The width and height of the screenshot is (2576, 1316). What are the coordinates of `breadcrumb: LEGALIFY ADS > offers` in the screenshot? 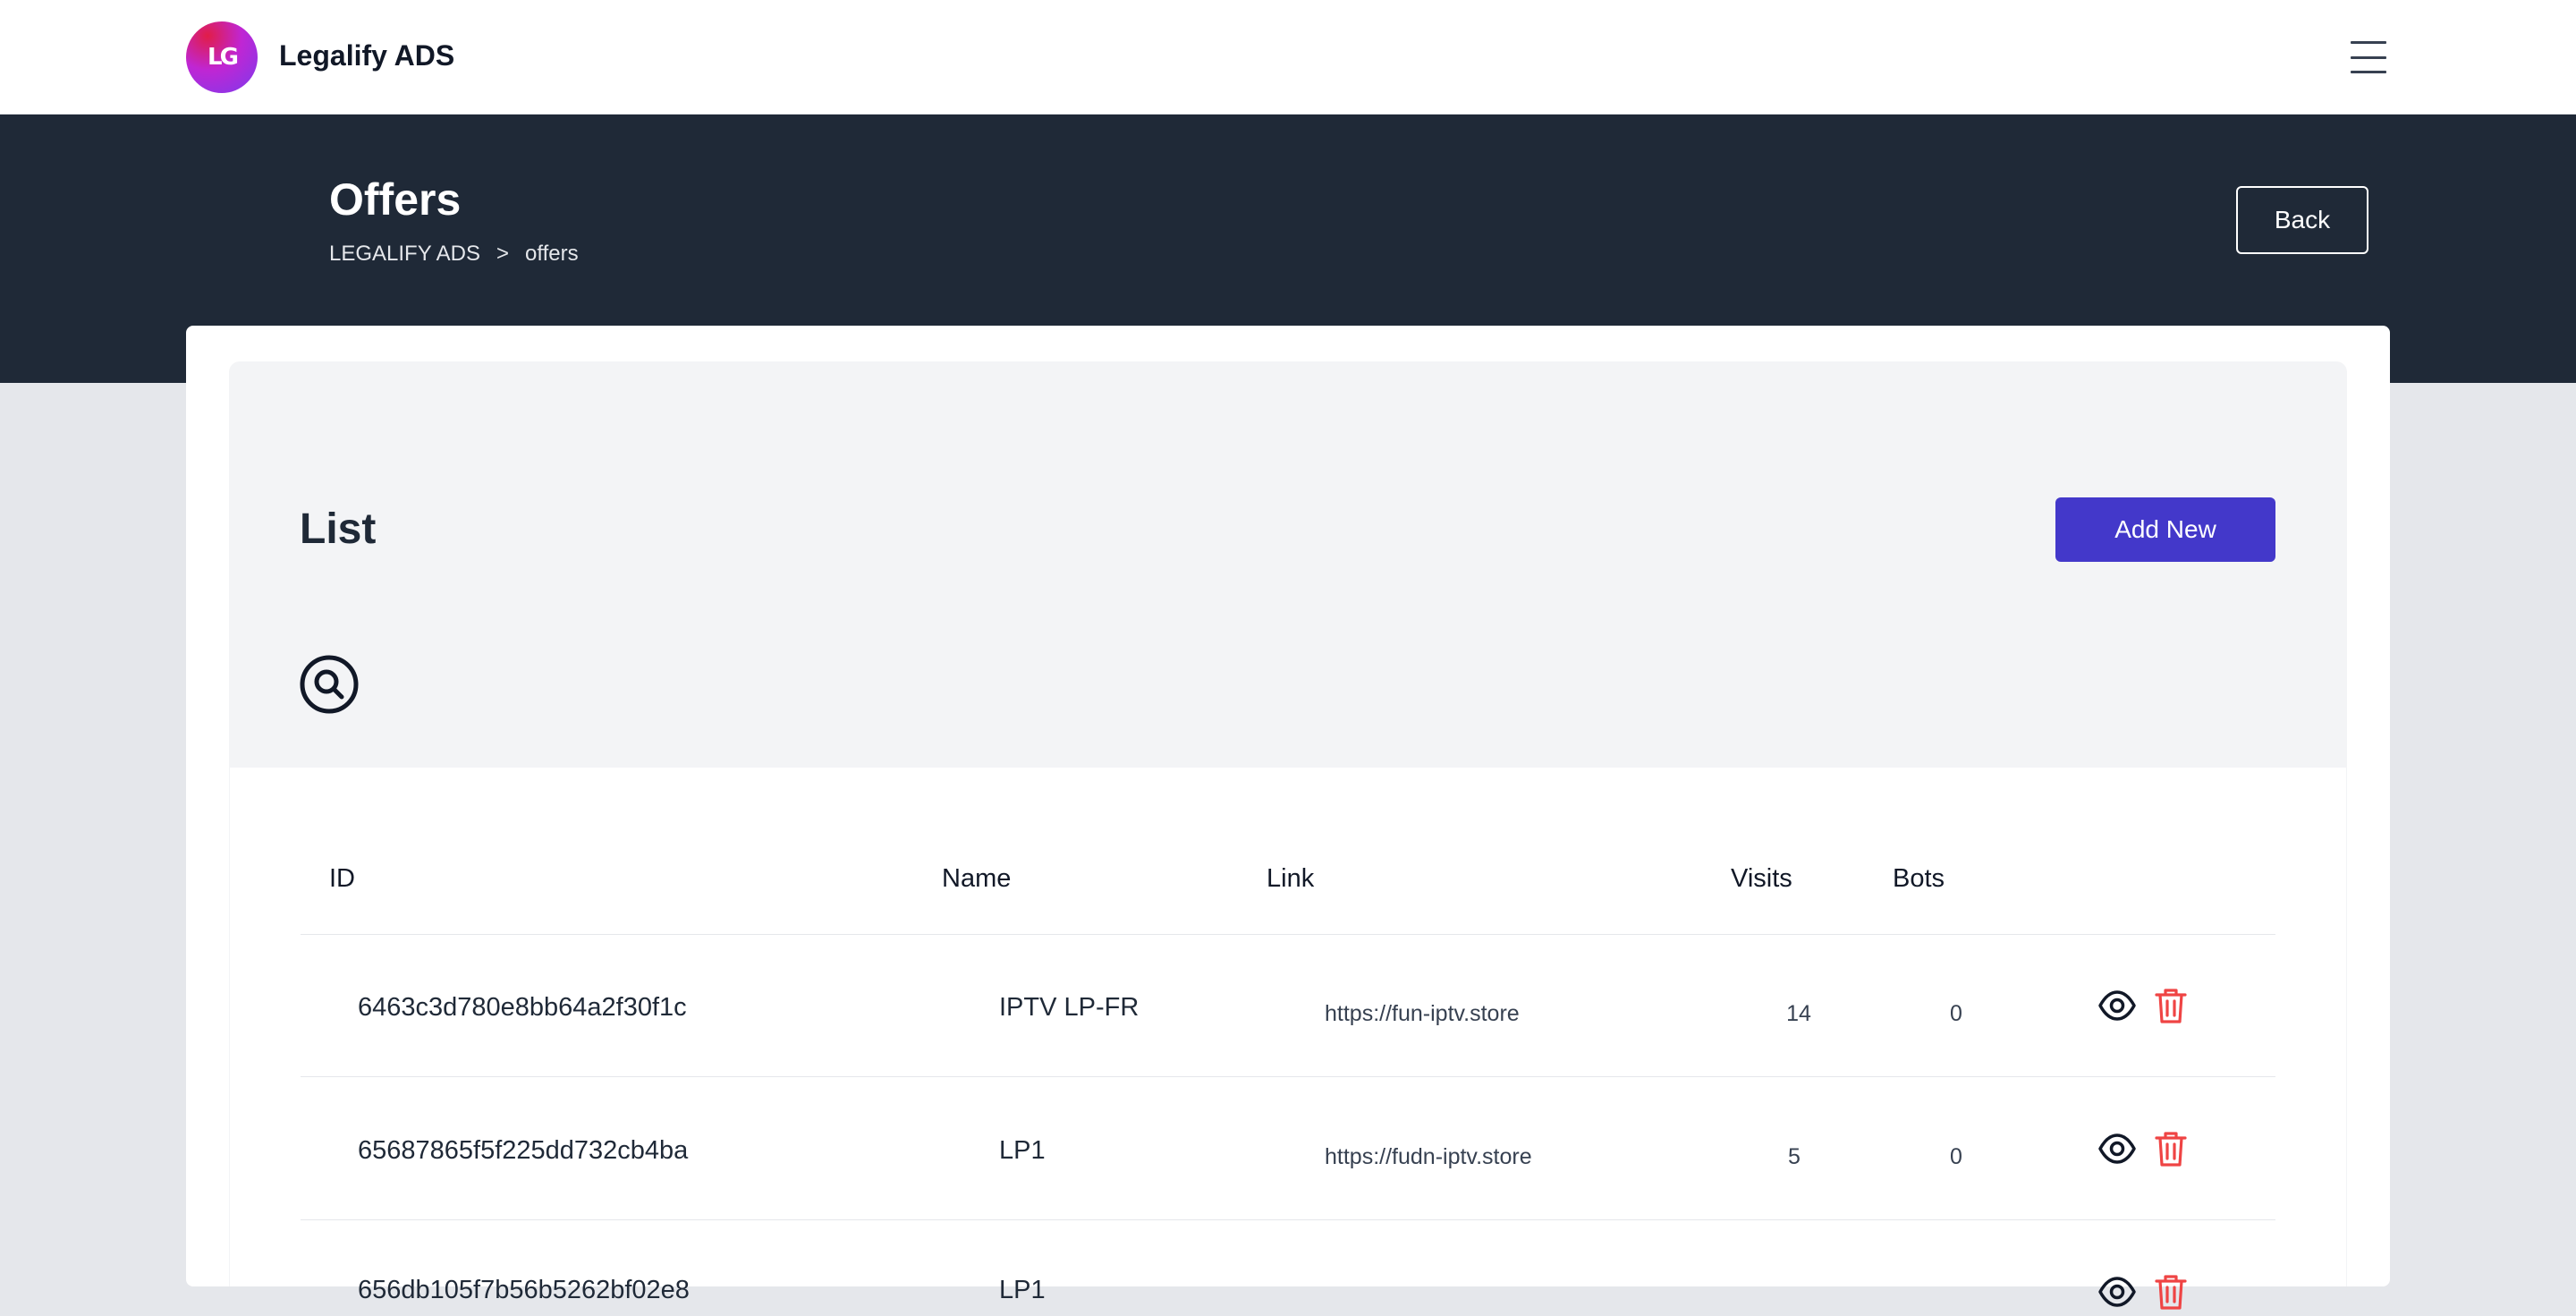 It's located at (454, 254).